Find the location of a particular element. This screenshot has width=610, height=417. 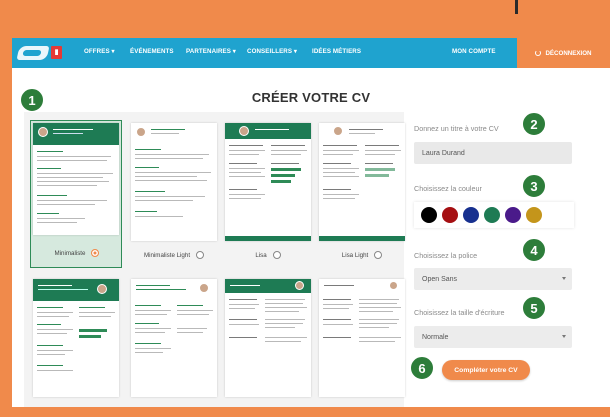

color-swatch-gold is located at coordinates (534, 215).